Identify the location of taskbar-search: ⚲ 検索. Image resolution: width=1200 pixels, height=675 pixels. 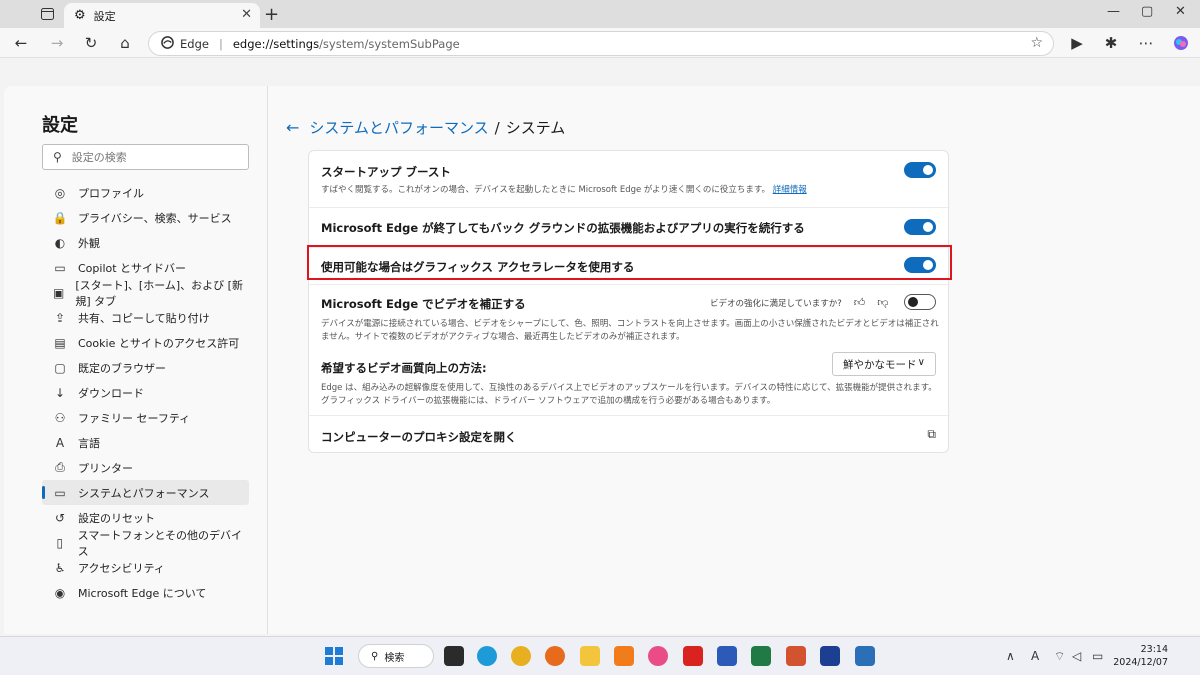
(396, 656).